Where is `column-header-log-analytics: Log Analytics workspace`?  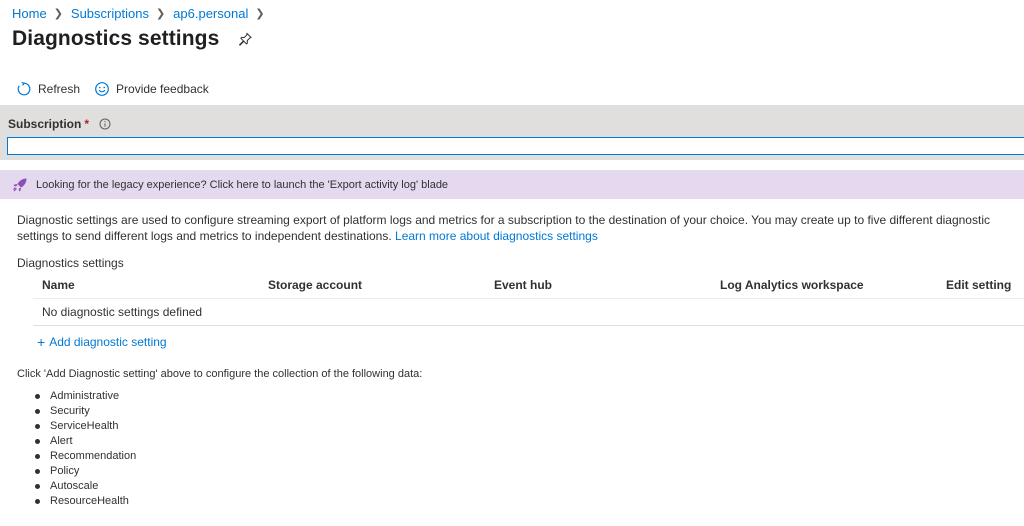 column-header-log-analytics: Log Analytics workspace is located at coordinates (824, 285).